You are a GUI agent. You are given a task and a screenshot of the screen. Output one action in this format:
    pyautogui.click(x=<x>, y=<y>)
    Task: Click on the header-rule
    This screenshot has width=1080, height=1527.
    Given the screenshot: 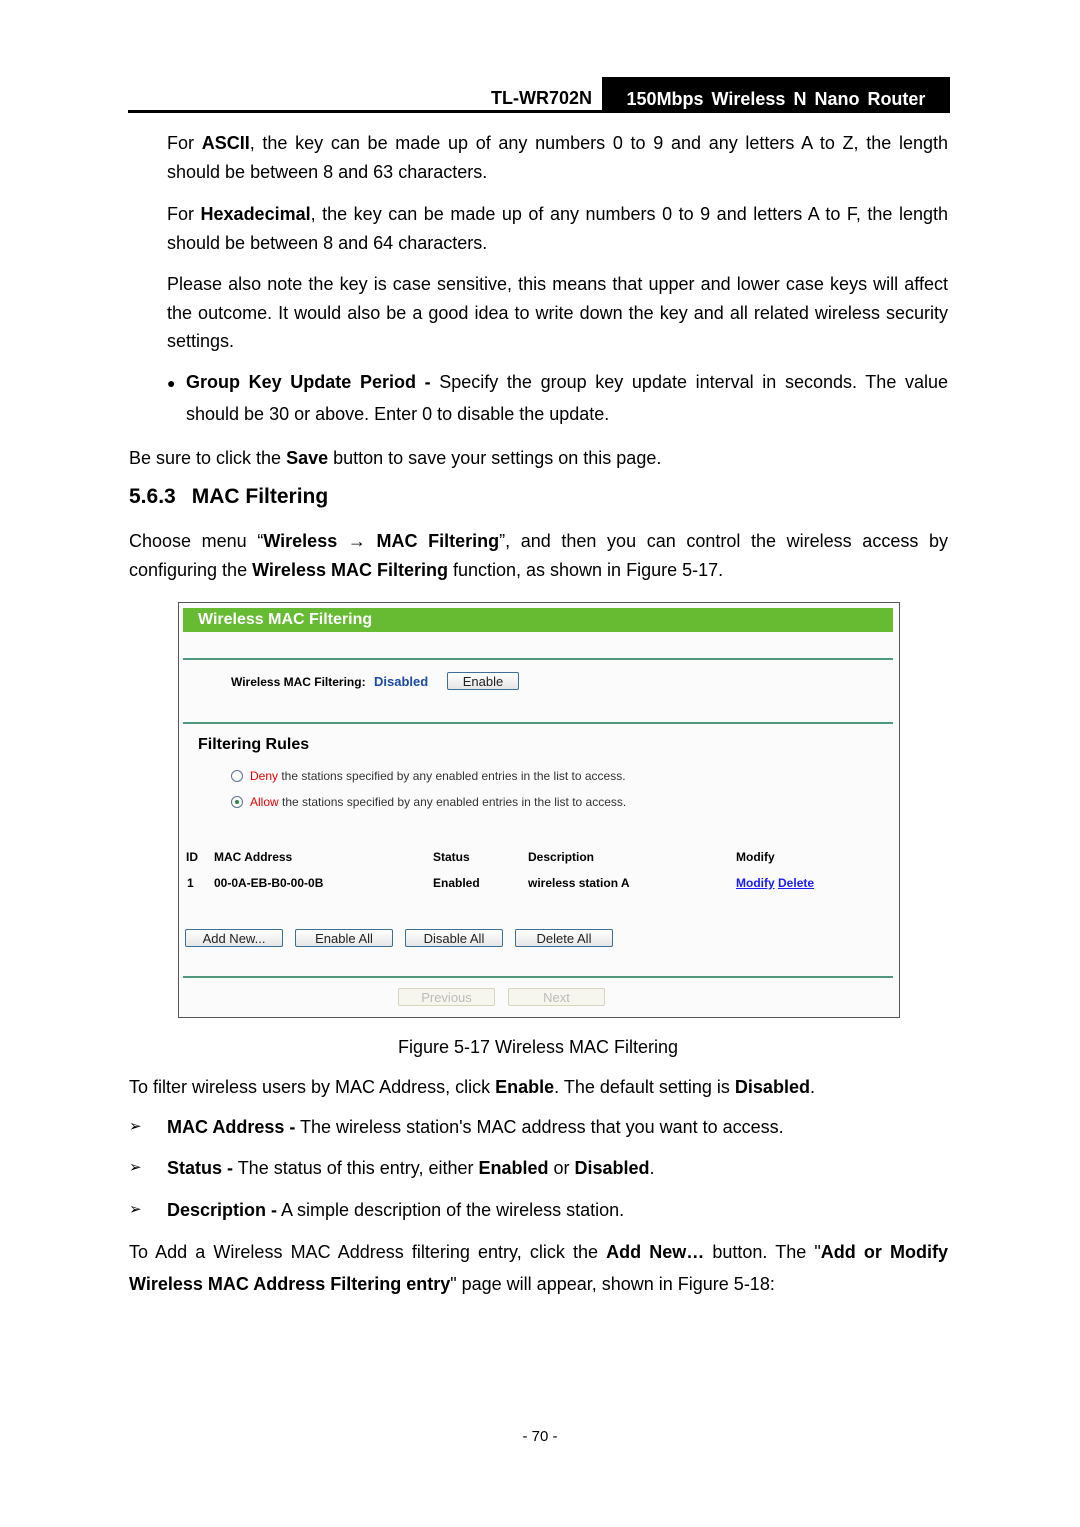 What is the action you would take?
    pyautogui.click(x=539, y=111)
    